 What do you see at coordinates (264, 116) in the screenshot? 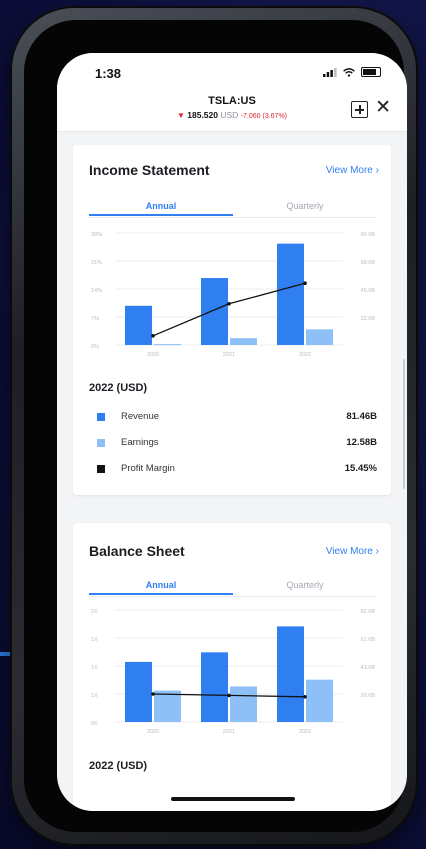
I see `price-change: -7.060 (3.67%)` at bounding box center [264, 116].